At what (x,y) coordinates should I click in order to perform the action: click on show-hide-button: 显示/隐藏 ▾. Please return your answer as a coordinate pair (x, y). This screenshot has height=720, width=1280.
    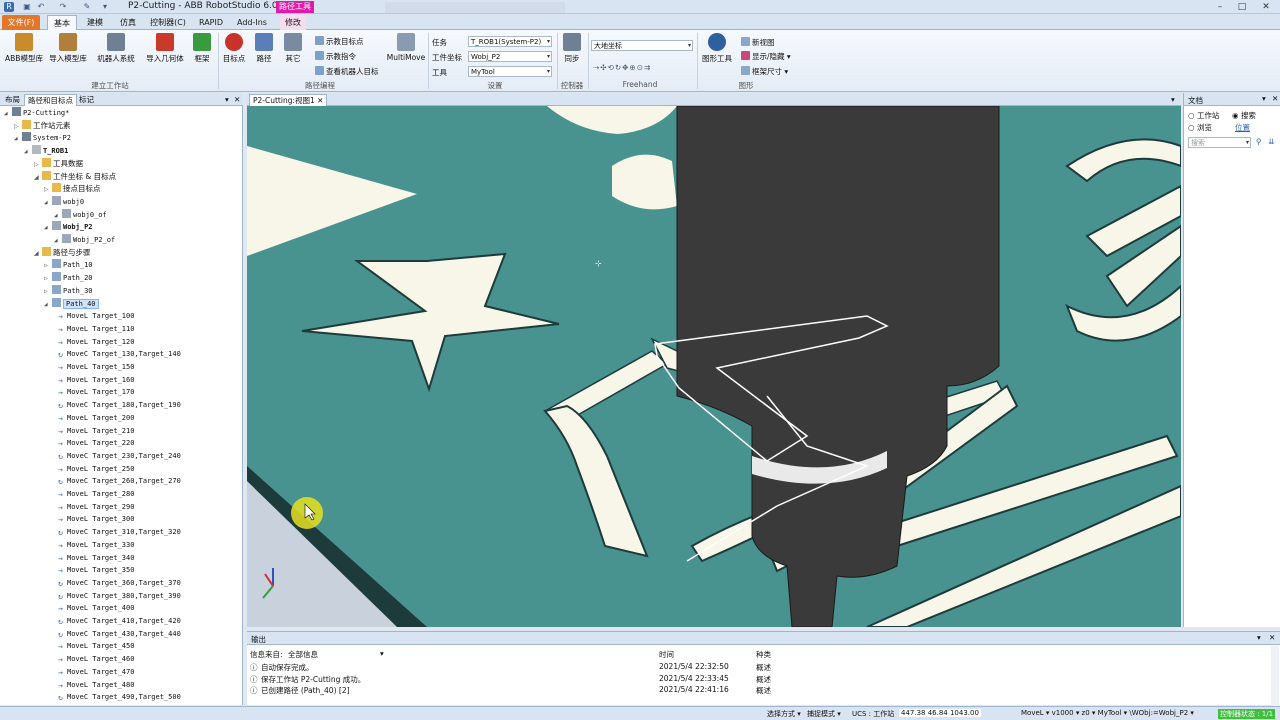
    Looking at the image, I should click on (766, 56).